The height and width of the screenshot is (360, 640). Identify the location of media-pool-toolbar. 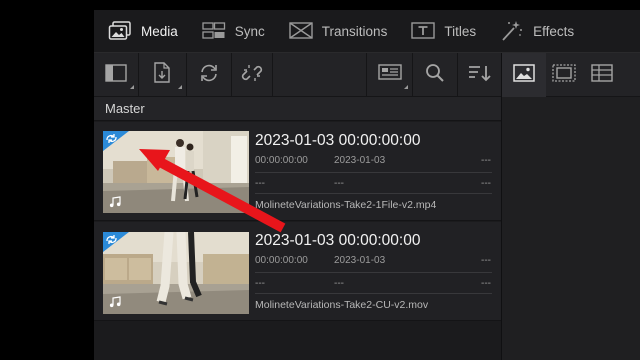
(367, 75).